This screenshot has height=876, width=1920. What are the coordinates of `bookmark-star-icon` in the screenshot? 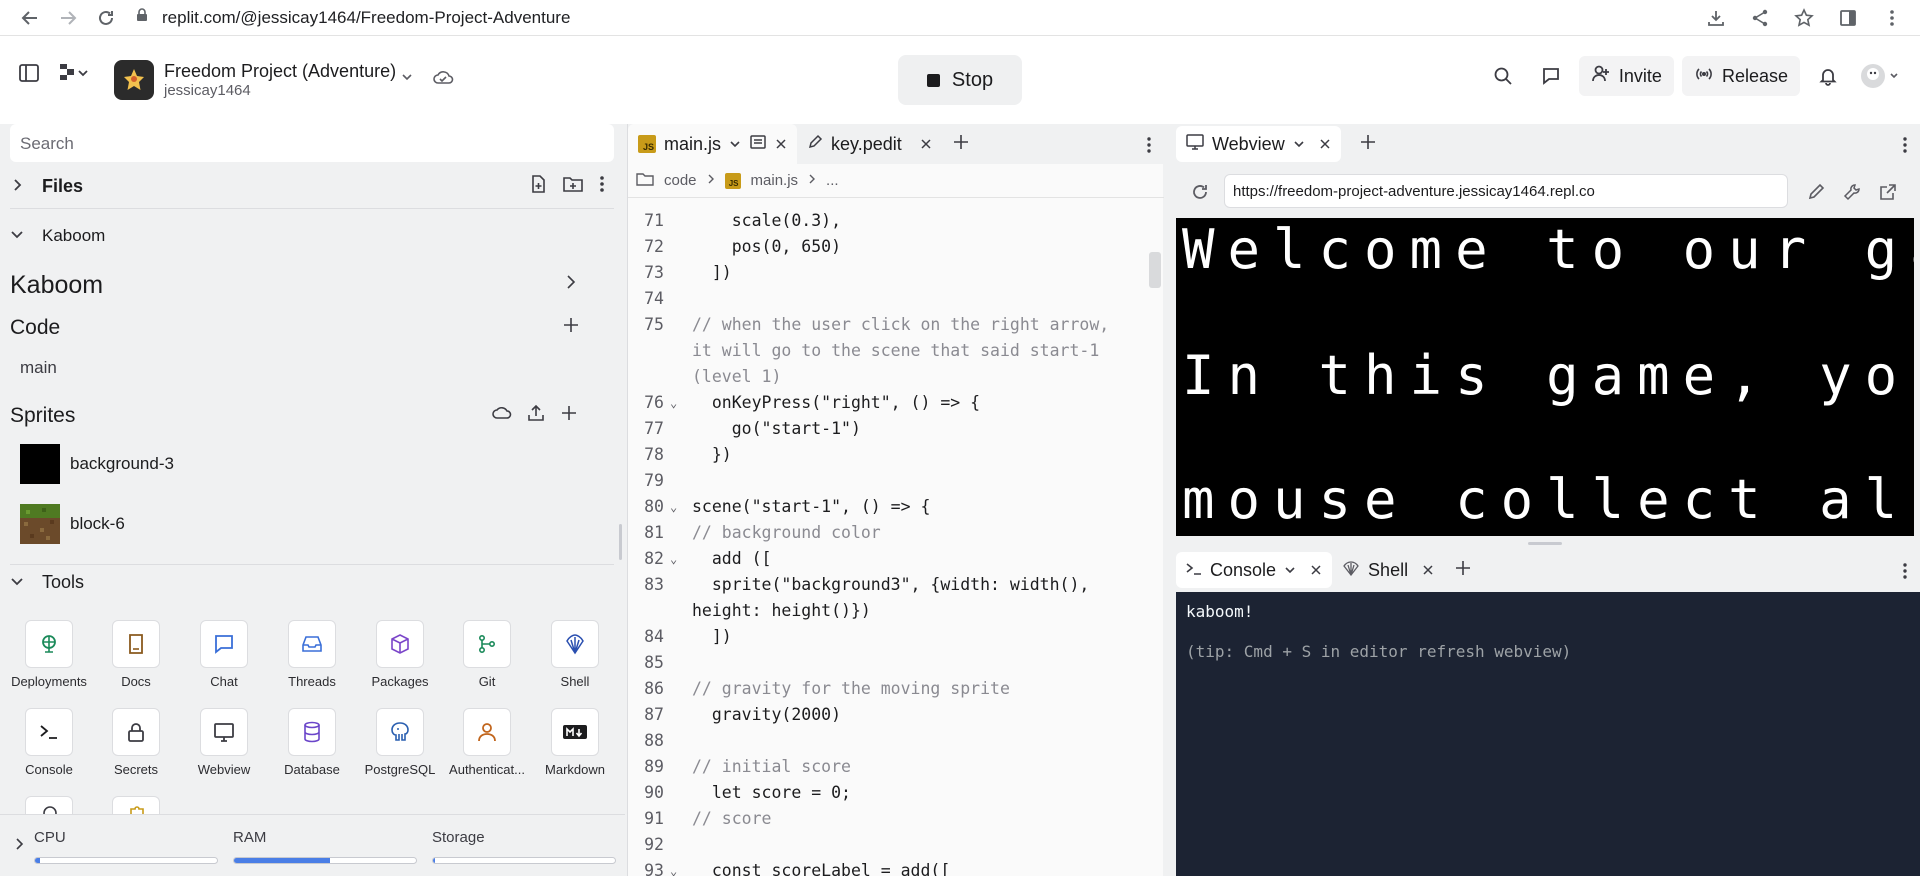 It's located at (1804, 18).